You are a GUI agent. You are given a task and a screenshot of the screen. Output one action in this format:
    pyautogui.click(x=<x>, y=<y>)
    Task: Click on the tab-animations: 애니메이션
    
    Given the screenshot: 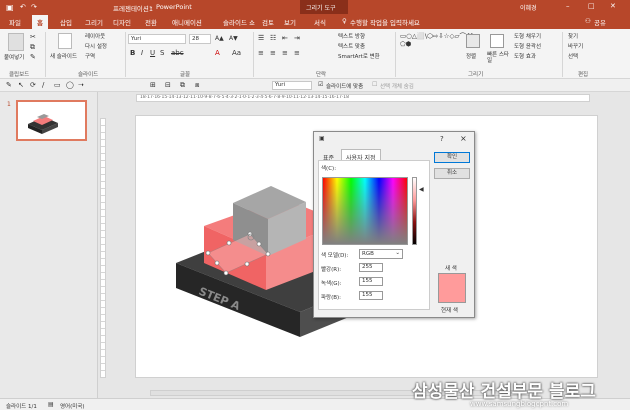 What is the action you would take?
    pyautogui.click(x=187, y=22)
    